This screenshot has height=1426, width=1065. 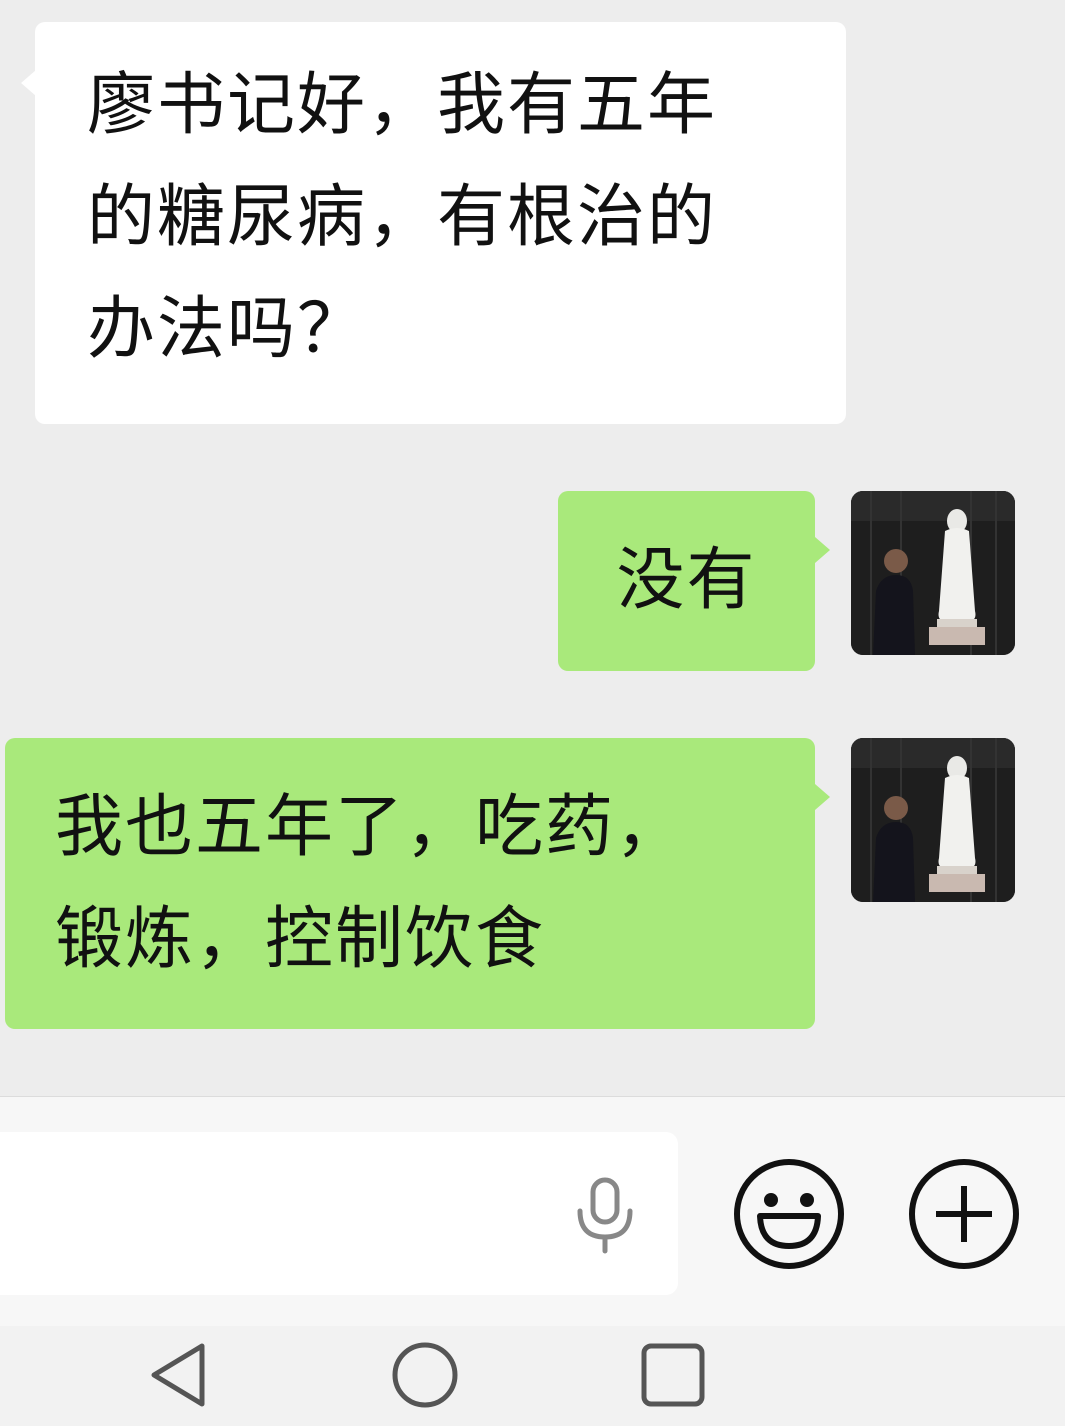 I want to click on emoji-button, so click(x=789, y=1216).